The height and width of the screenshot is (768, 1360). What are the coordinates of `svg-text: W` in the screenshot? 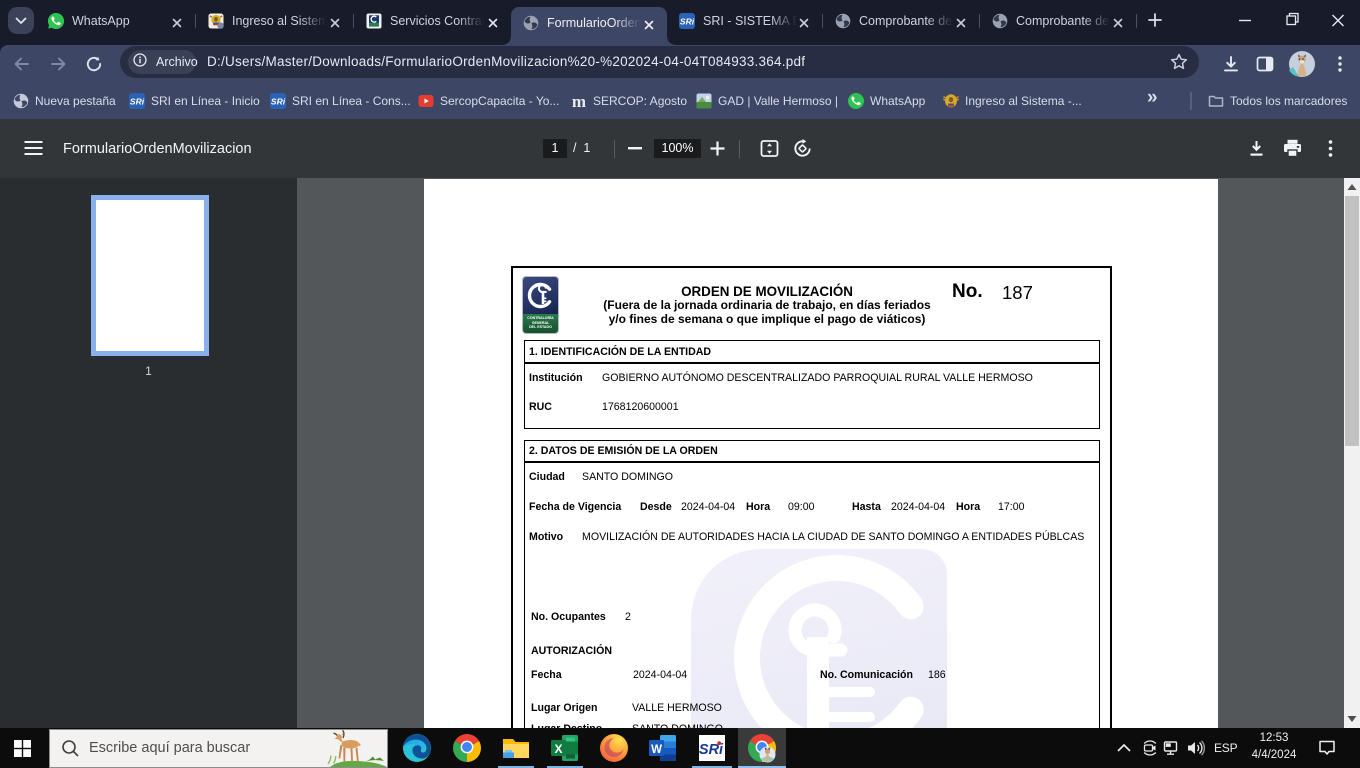 It's located at (656, 750).